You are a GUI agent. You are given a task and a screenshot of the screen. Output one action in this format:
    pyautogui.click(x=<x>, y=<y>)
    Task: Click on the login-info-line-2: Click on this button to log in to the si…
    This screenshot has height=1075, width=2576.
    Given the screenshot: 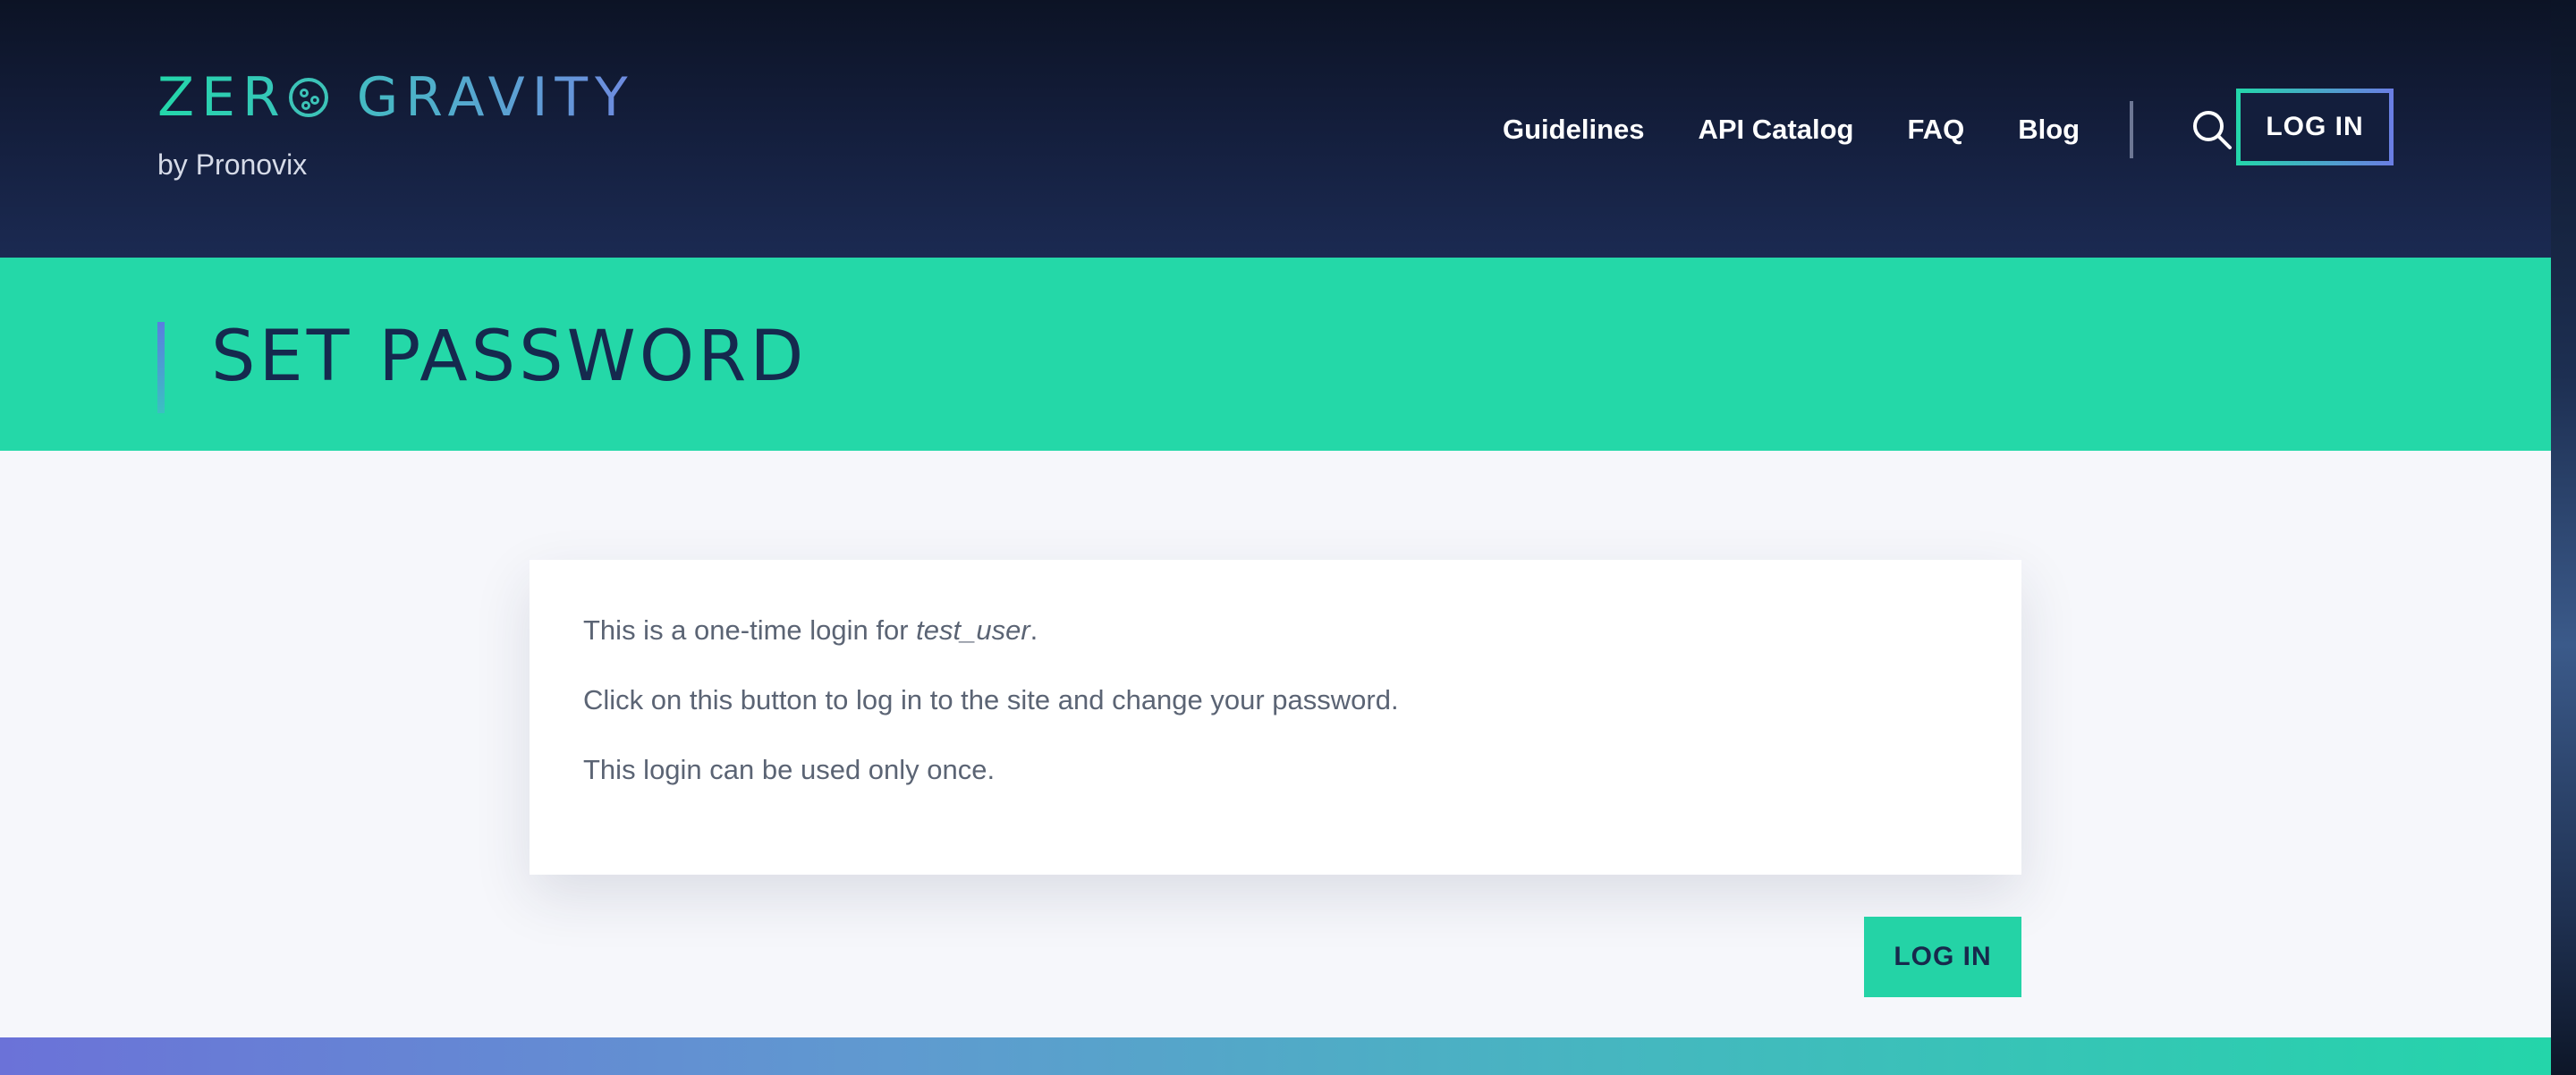 What is the action you would take?
    pyautogui.click(x=991, y=699)
    